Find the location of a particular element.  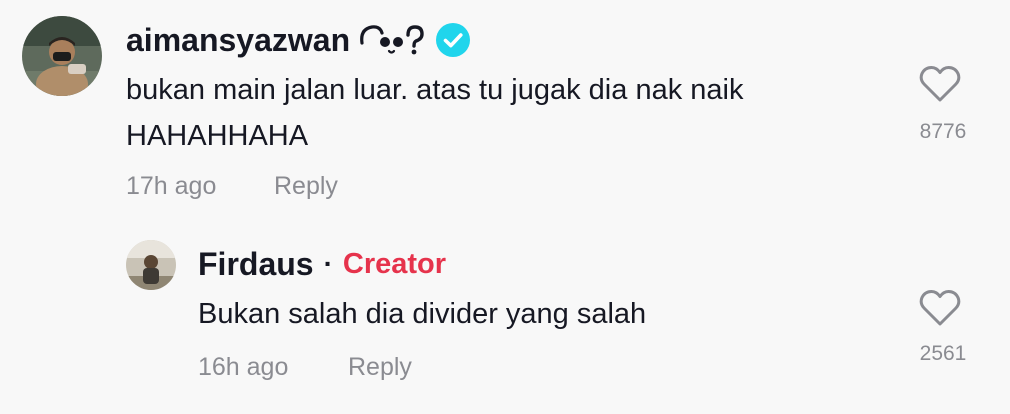

reply-header: Firdaus · Creator is located at coordinates (322, 264).